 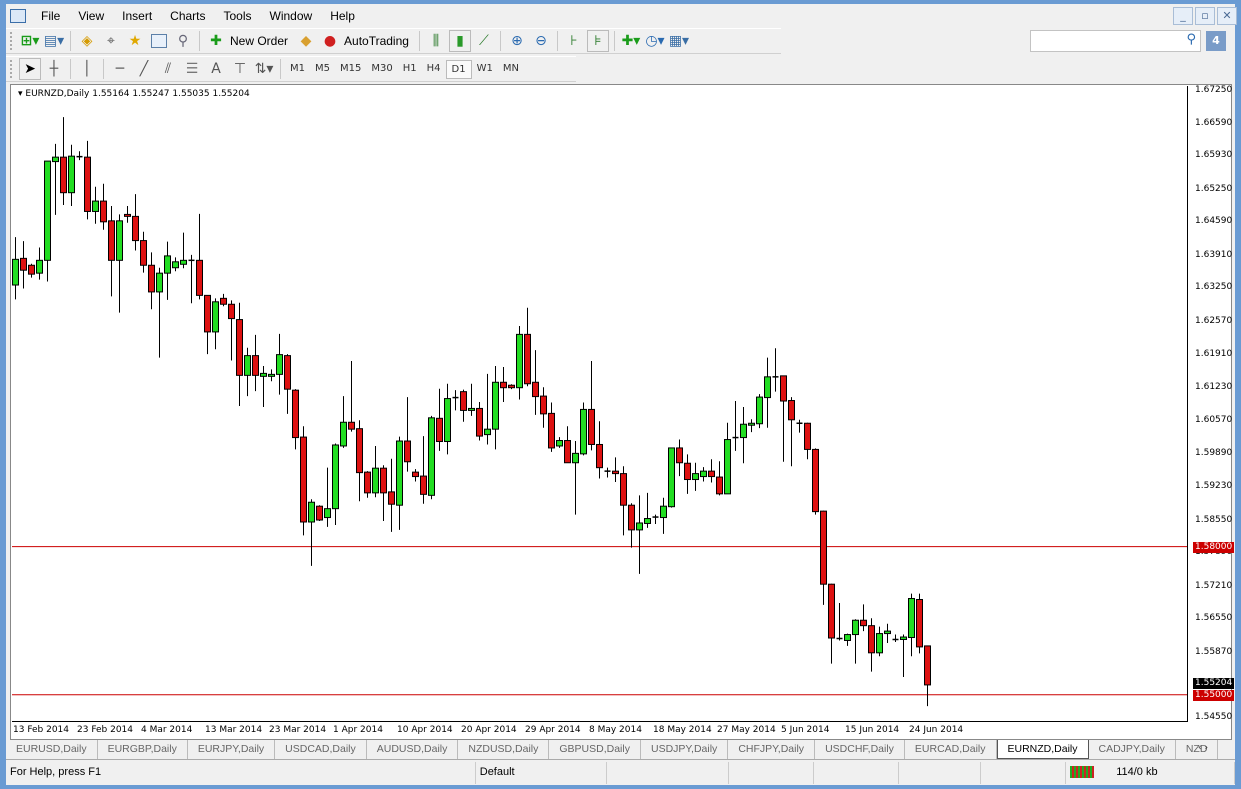 I want to click on price-tick-label: 1.56550, so click(x=1214, y=618).